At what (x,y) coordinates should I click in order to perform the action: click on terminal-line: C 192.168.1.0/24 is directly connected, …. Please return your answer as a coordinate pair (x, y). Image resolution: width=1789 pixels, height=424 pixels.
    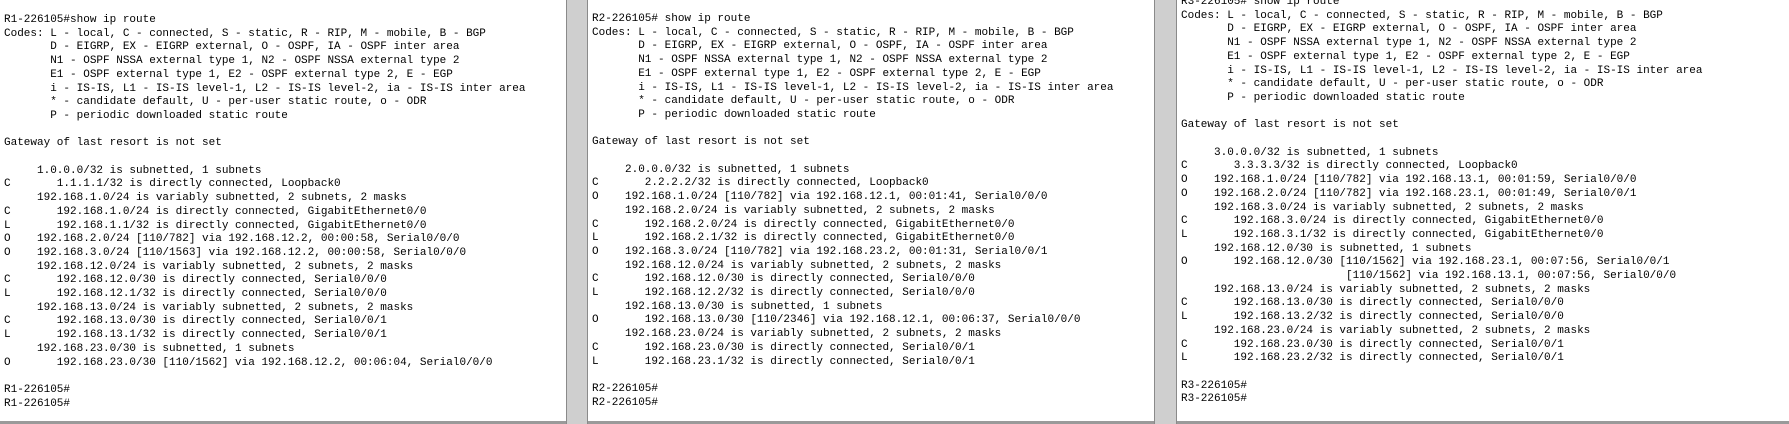
    Looking at the image, I should click on (215, 211).